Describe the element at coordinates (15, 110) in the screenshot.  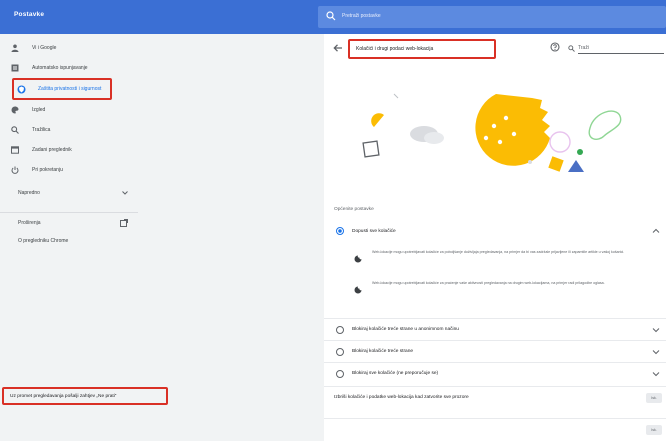
I see `palette-icon` at that location.